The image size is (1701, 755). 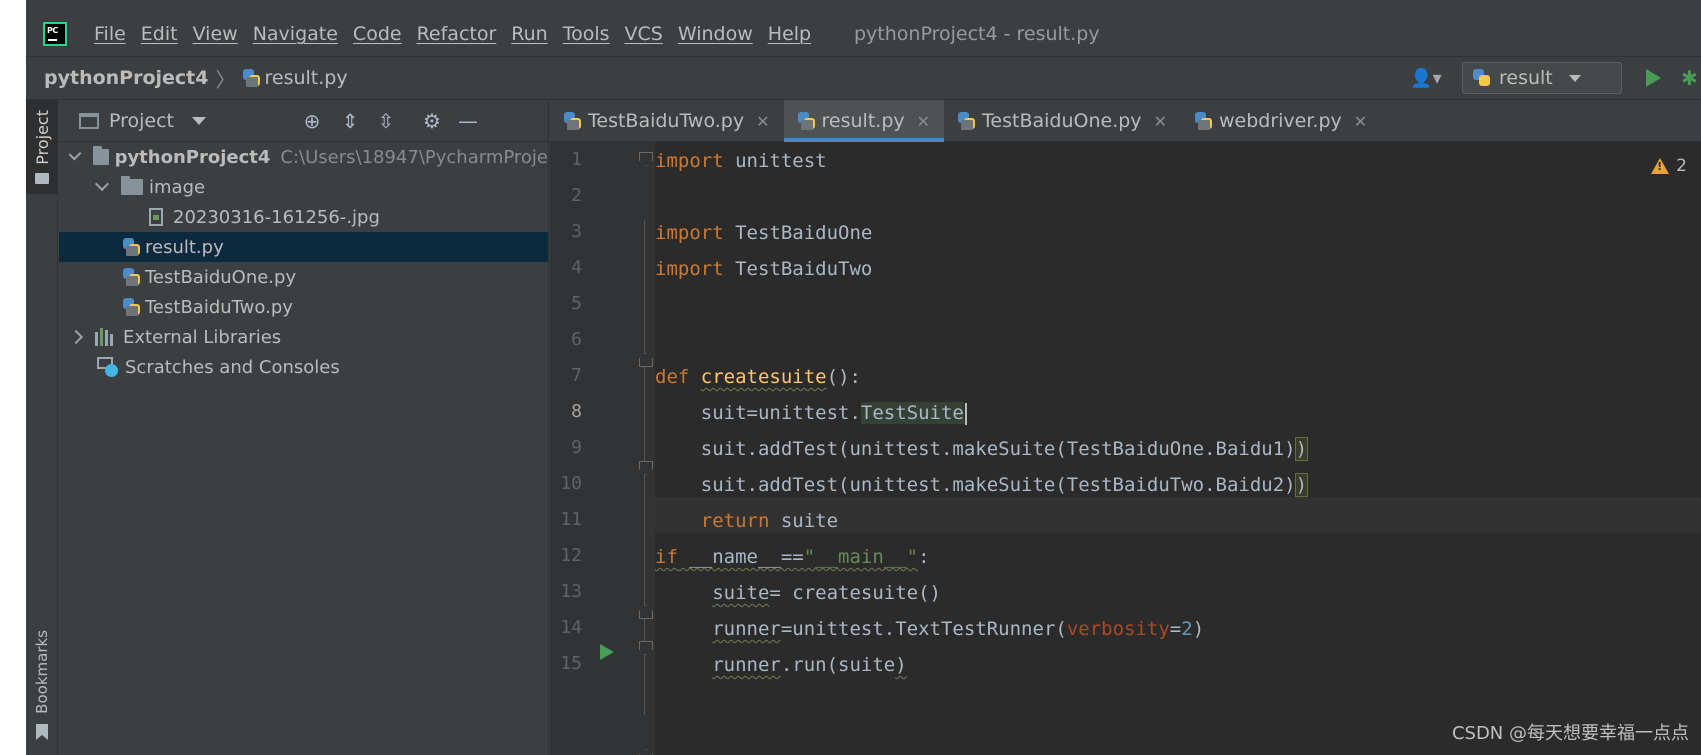 I want to click on line-number: 4, so click(x=576, y=267).